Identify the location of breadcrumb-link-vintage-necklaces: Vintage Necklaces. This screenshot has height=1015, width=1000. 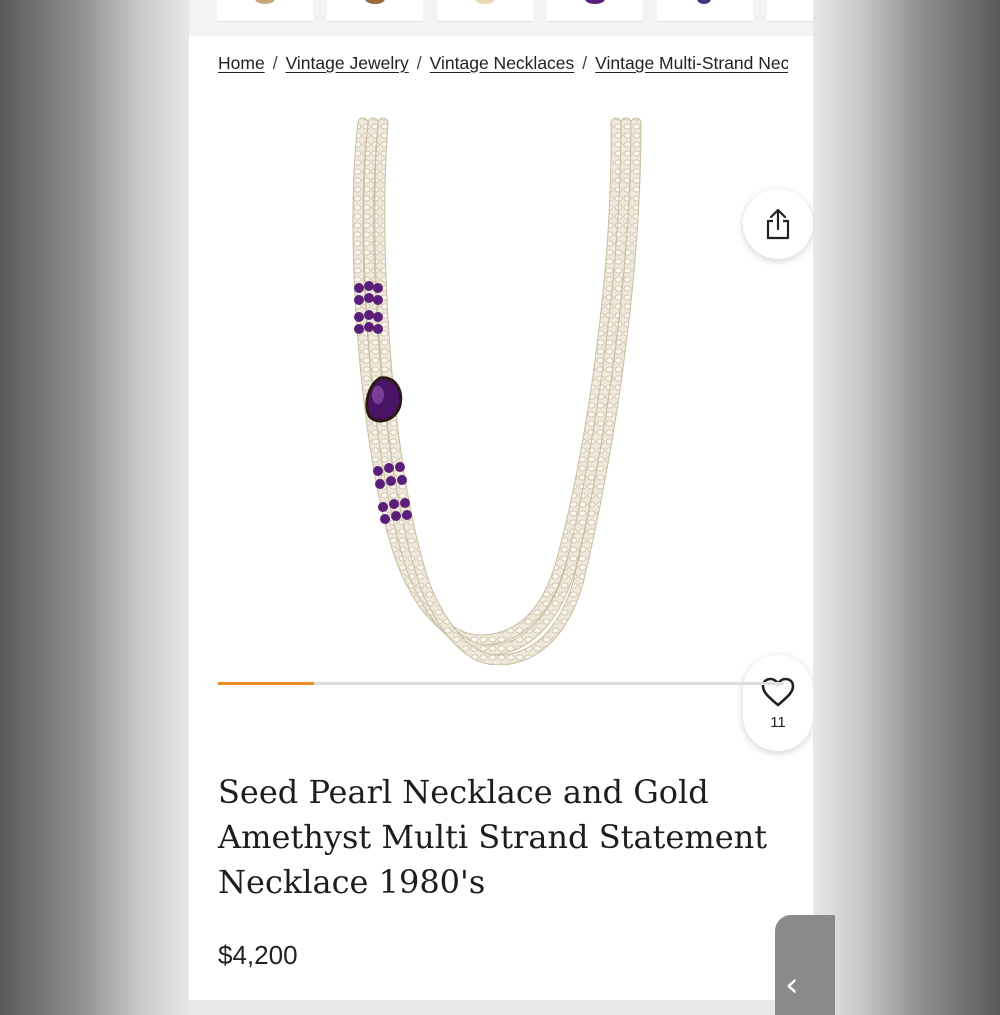
(502, 63).